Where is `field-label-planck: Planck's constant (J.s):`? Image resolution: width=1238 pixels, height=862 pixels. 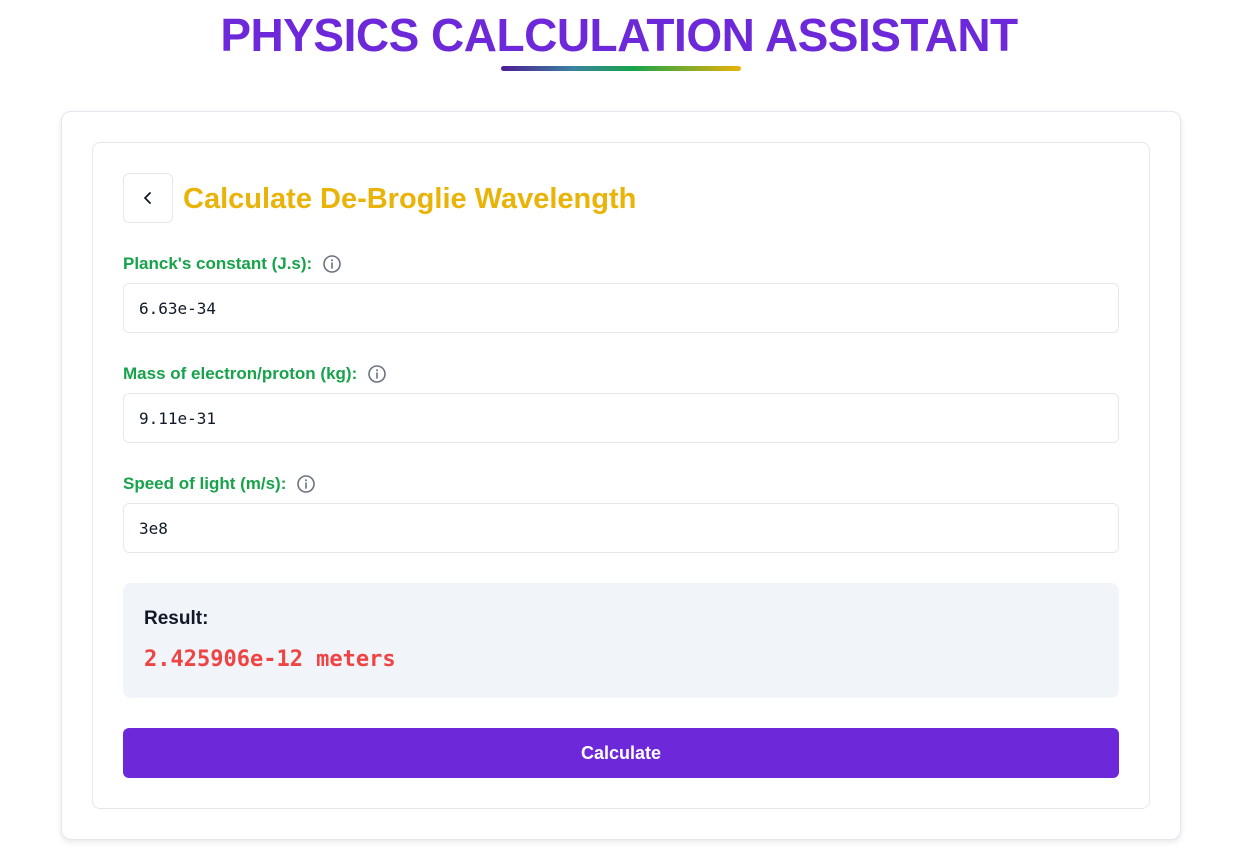
field-label-planck: Planck's constant (J.s): is located at coordinates (232, 264).